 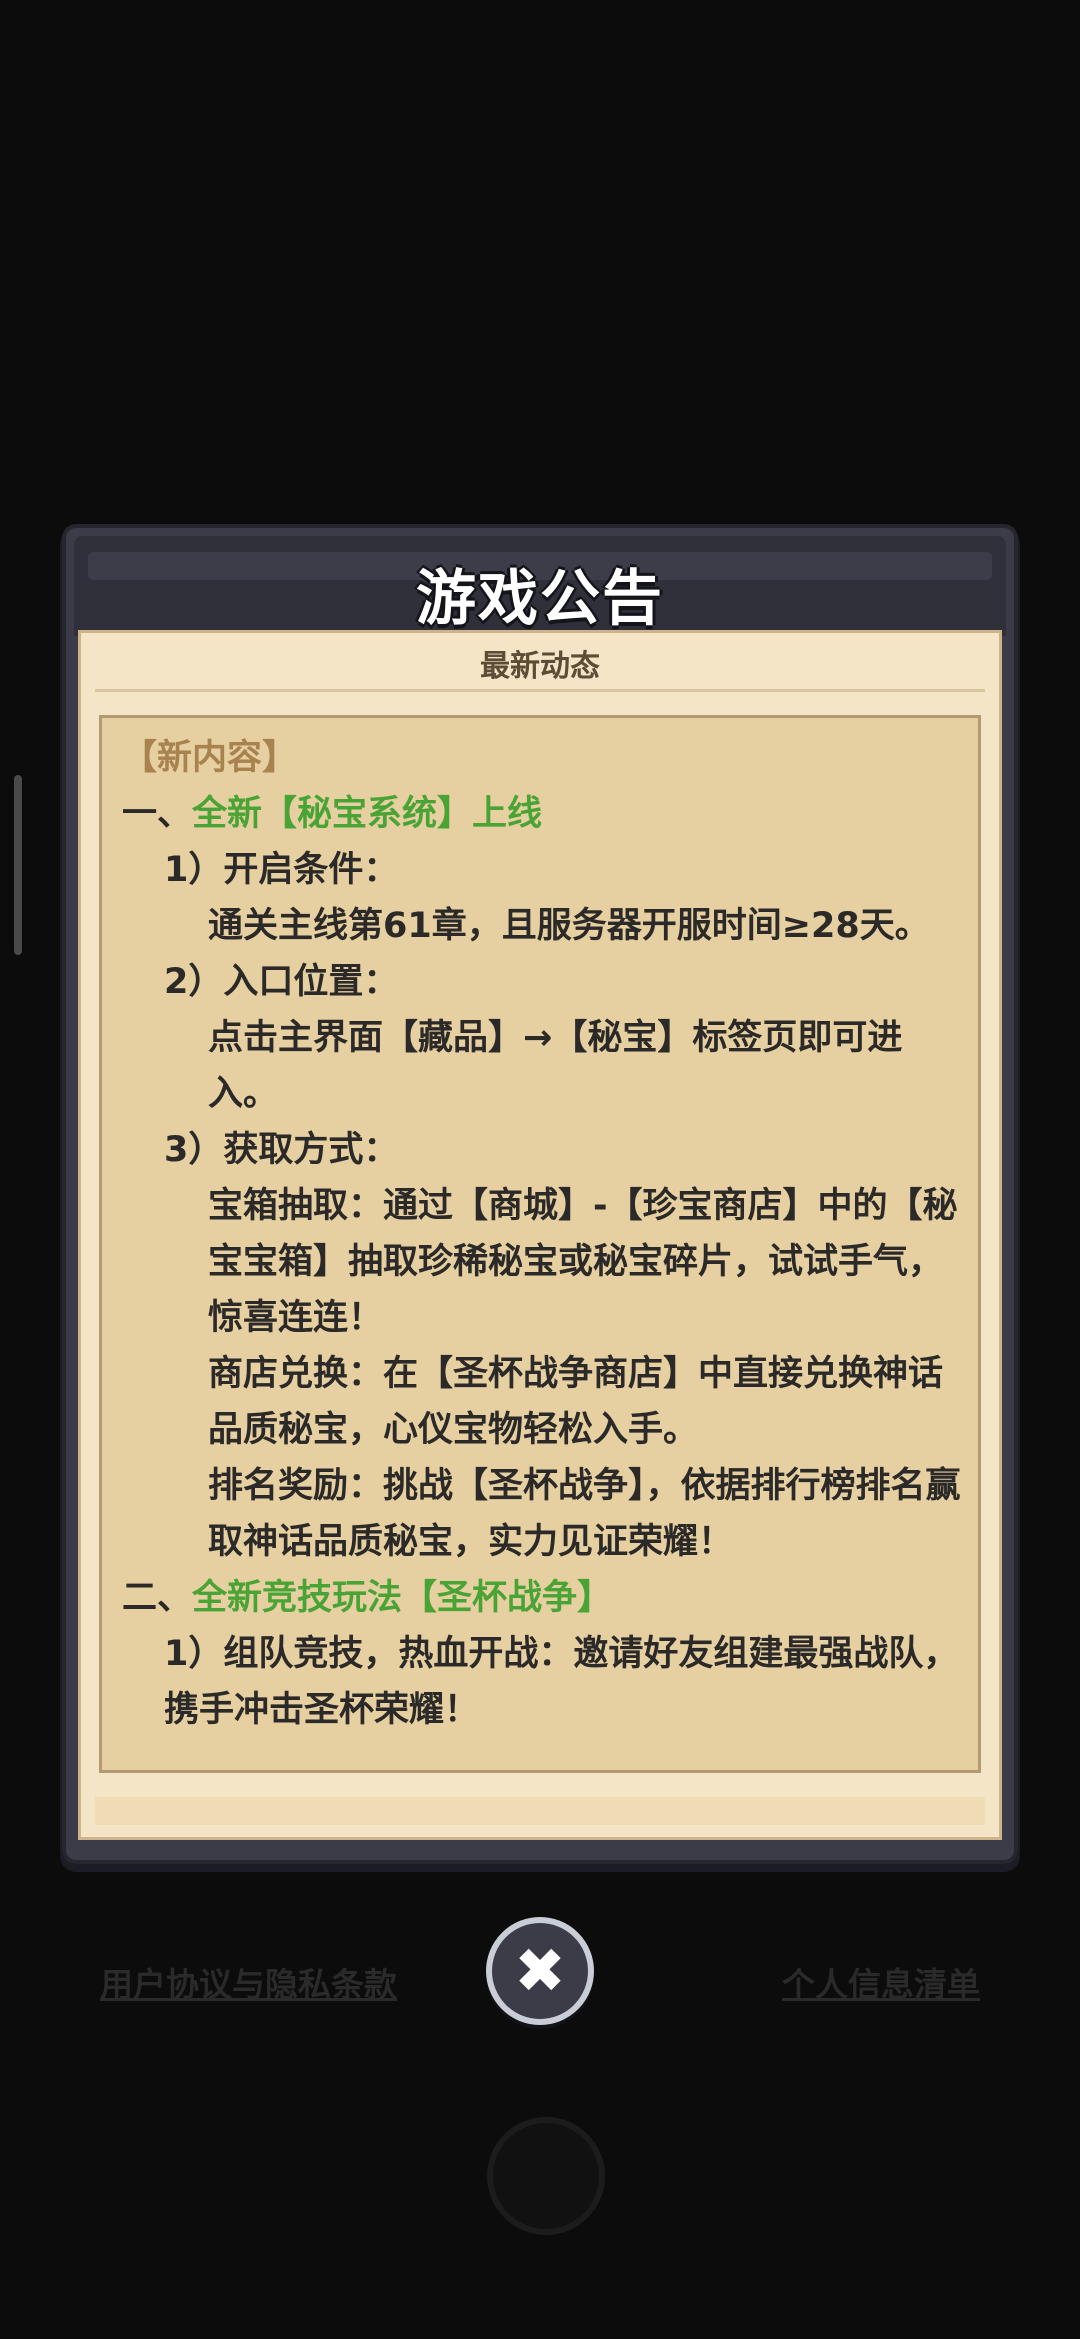 What do you see at coordinates (210, 758) in the screenshot?
I see `announcement-line: 【新内容】` at bounding box center [210, 758].